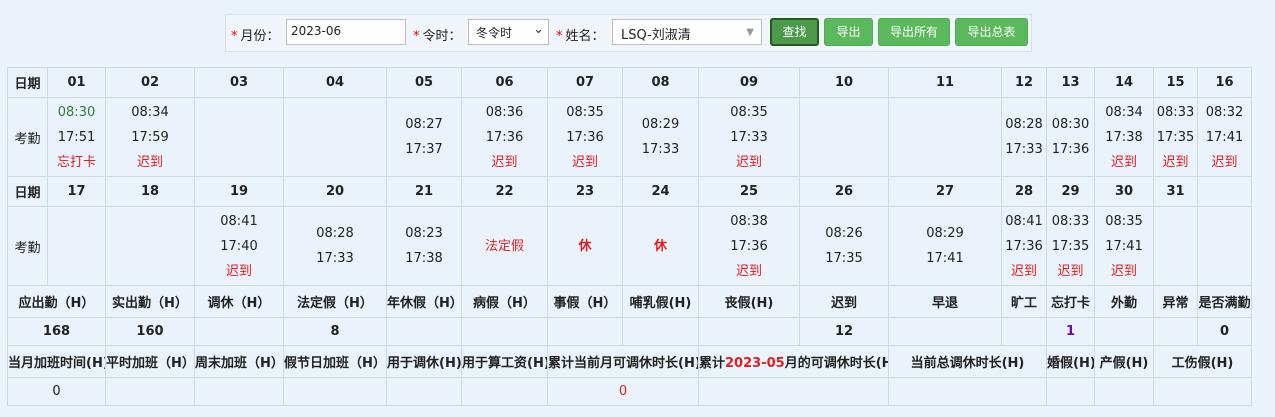  What do you see at coordinates (424, 149) in the screenshot?
I see `clock-out-time: 17:37` at bounding box center [424, 149].